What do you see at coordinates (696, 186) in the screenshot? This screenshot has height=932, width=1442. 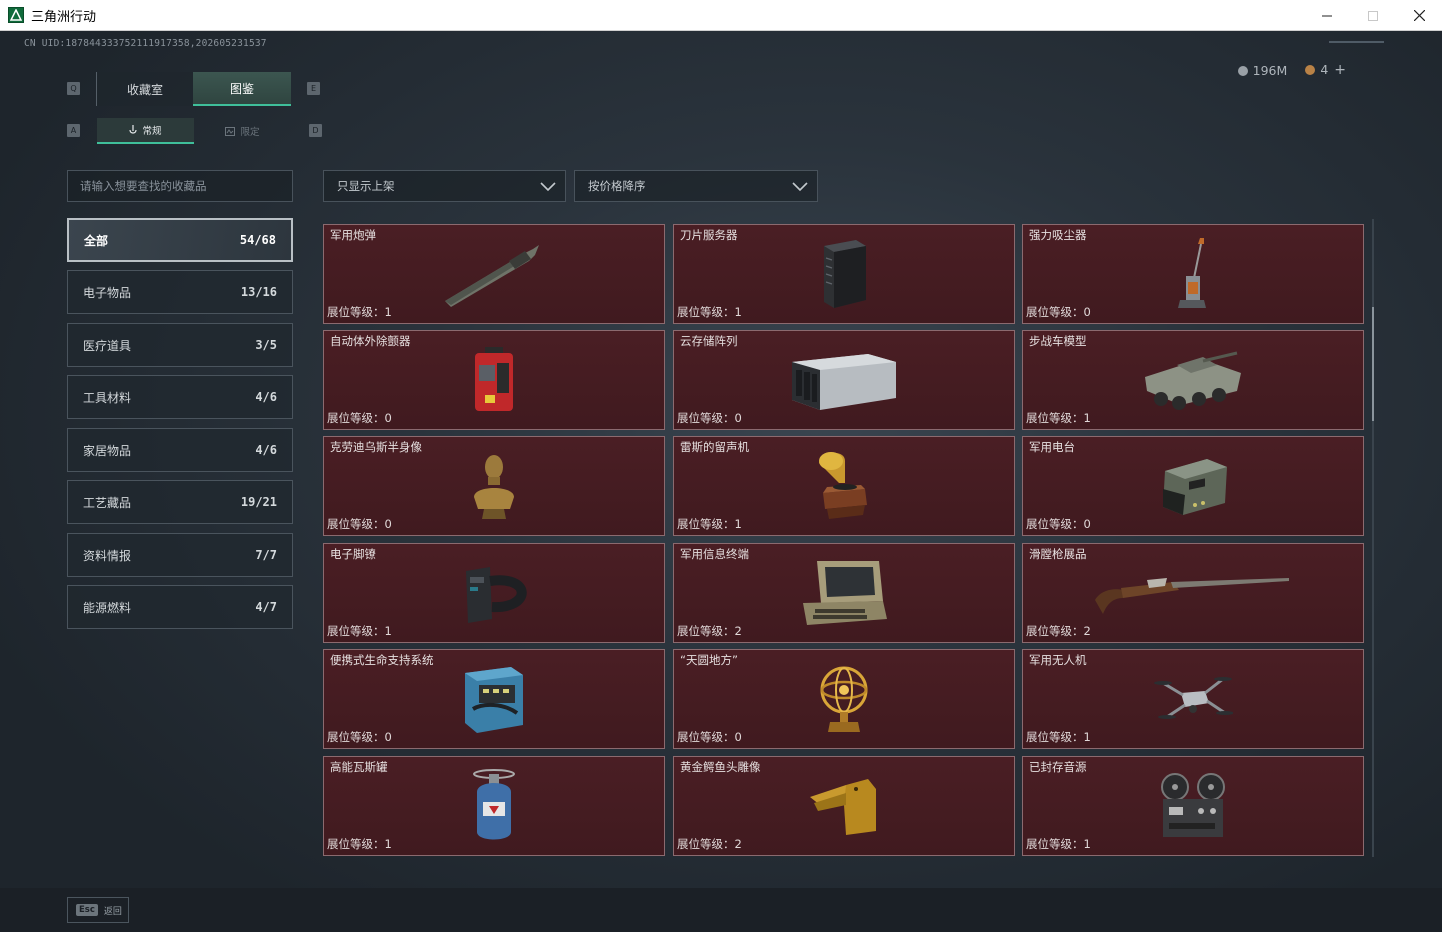 I see `sort-dropdown: 按价格降序` at bounding box center [696, 186].